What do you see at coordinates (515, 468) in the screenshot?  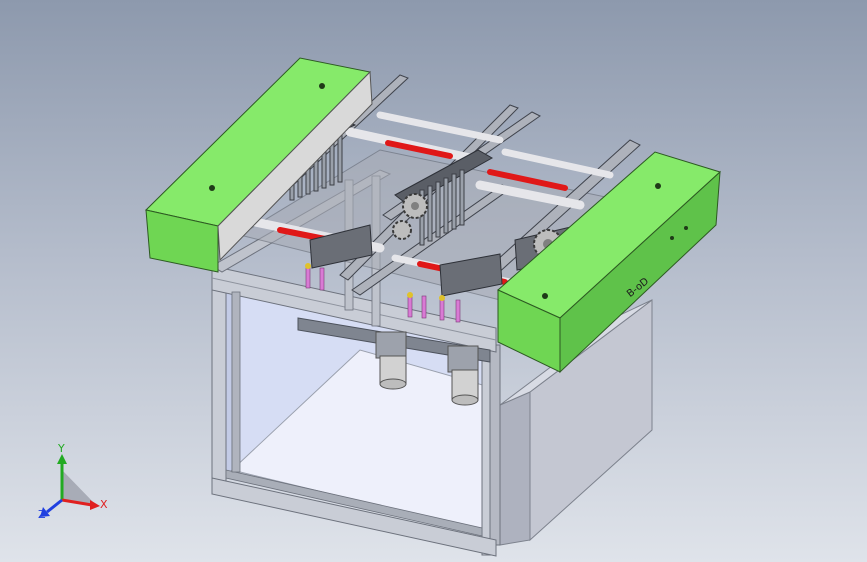 I see `side-cabinet-front` at bounding box center [515, 468].